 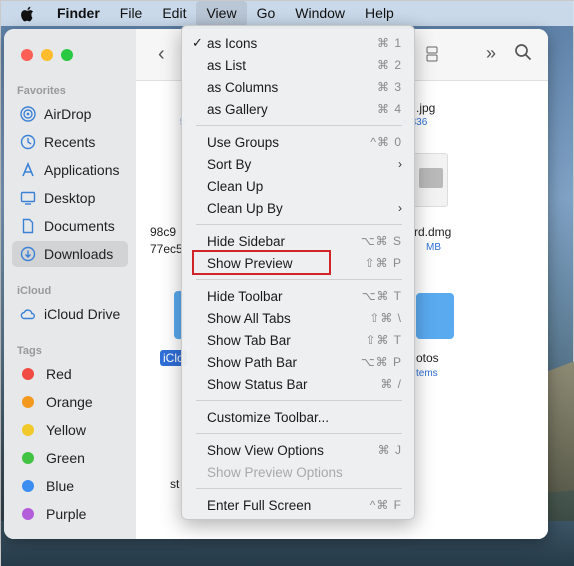 What do you see at coordinates (59, 374) in the screenshot?
I see `sidebar-item-label: Red` at bounding box center [59, 374].